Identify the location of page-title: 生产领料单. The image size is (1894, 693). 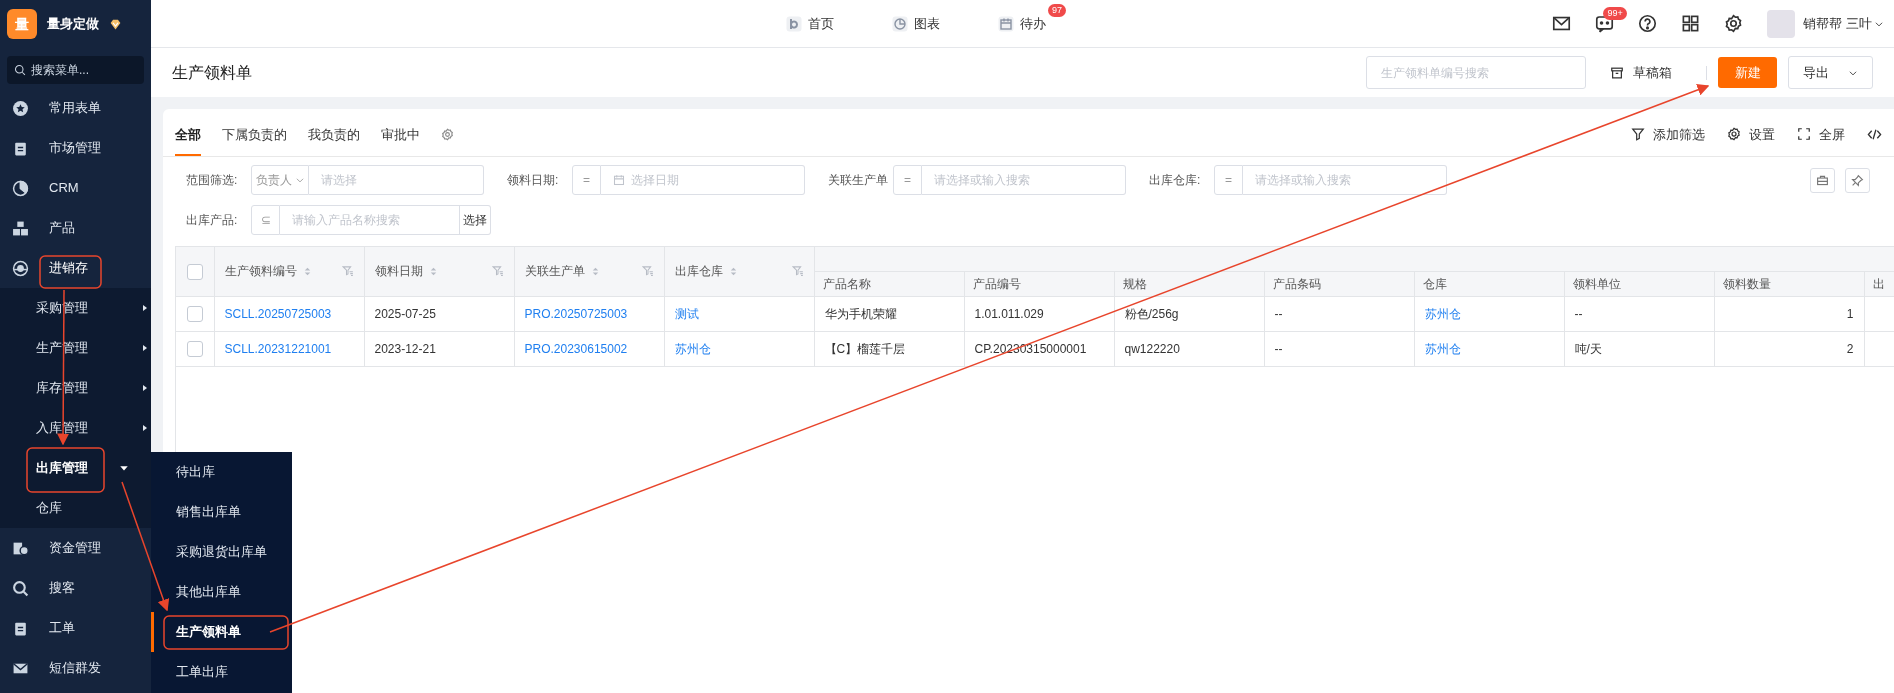
(212, 72).